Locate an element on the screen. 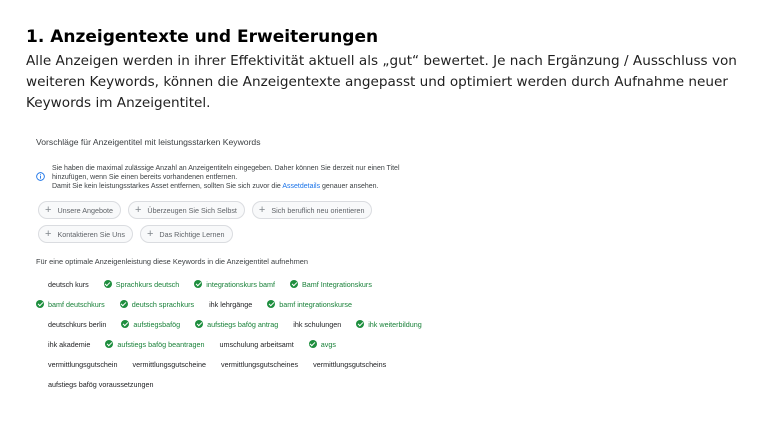 This screenshot has width=768, height=425. keyword-label: Sprachkurs deutsch is located at coordinates (147, 284).